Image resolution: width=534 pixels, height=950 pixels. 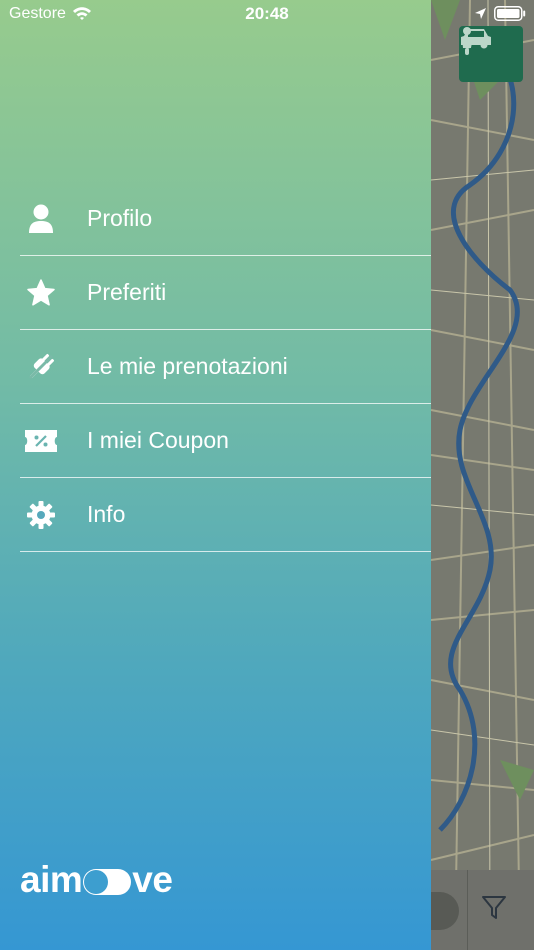 I want to click on logo-text-end: ve, so click(x=152, y=879).